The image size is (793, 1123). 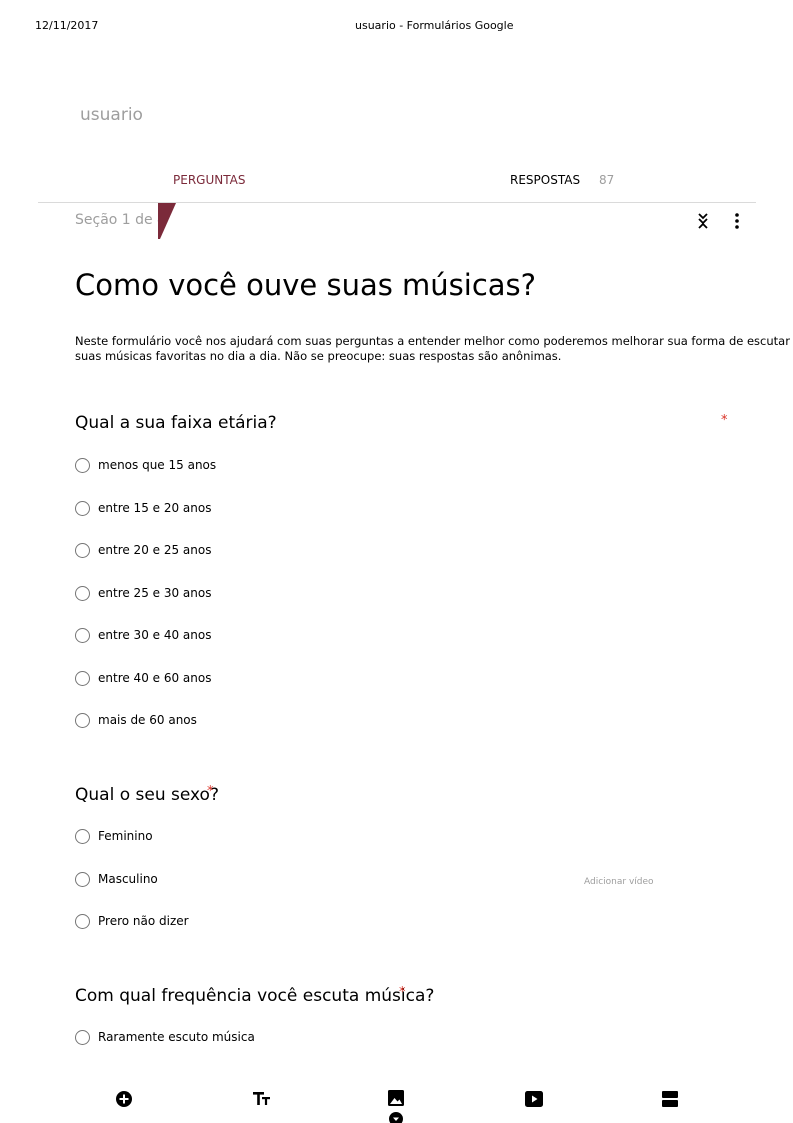 What do you see at coordinates (670, 1099) in the screenshot?
I see `add-section-icon` at bounding box center [670, 1099].